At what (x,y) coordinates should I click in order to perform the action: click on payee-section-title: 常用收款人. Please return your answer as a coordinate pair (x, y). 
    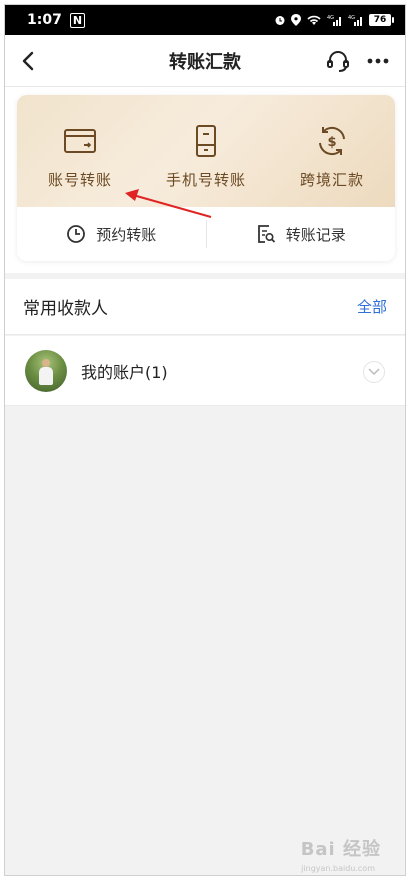
    Looking at the image, I should click on (65, 309).